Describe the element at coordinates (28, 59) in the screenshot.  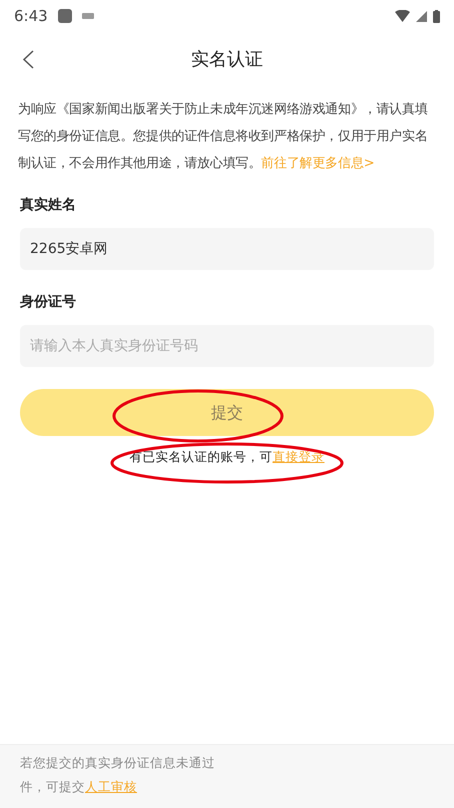
I see `back-icon` at that location.